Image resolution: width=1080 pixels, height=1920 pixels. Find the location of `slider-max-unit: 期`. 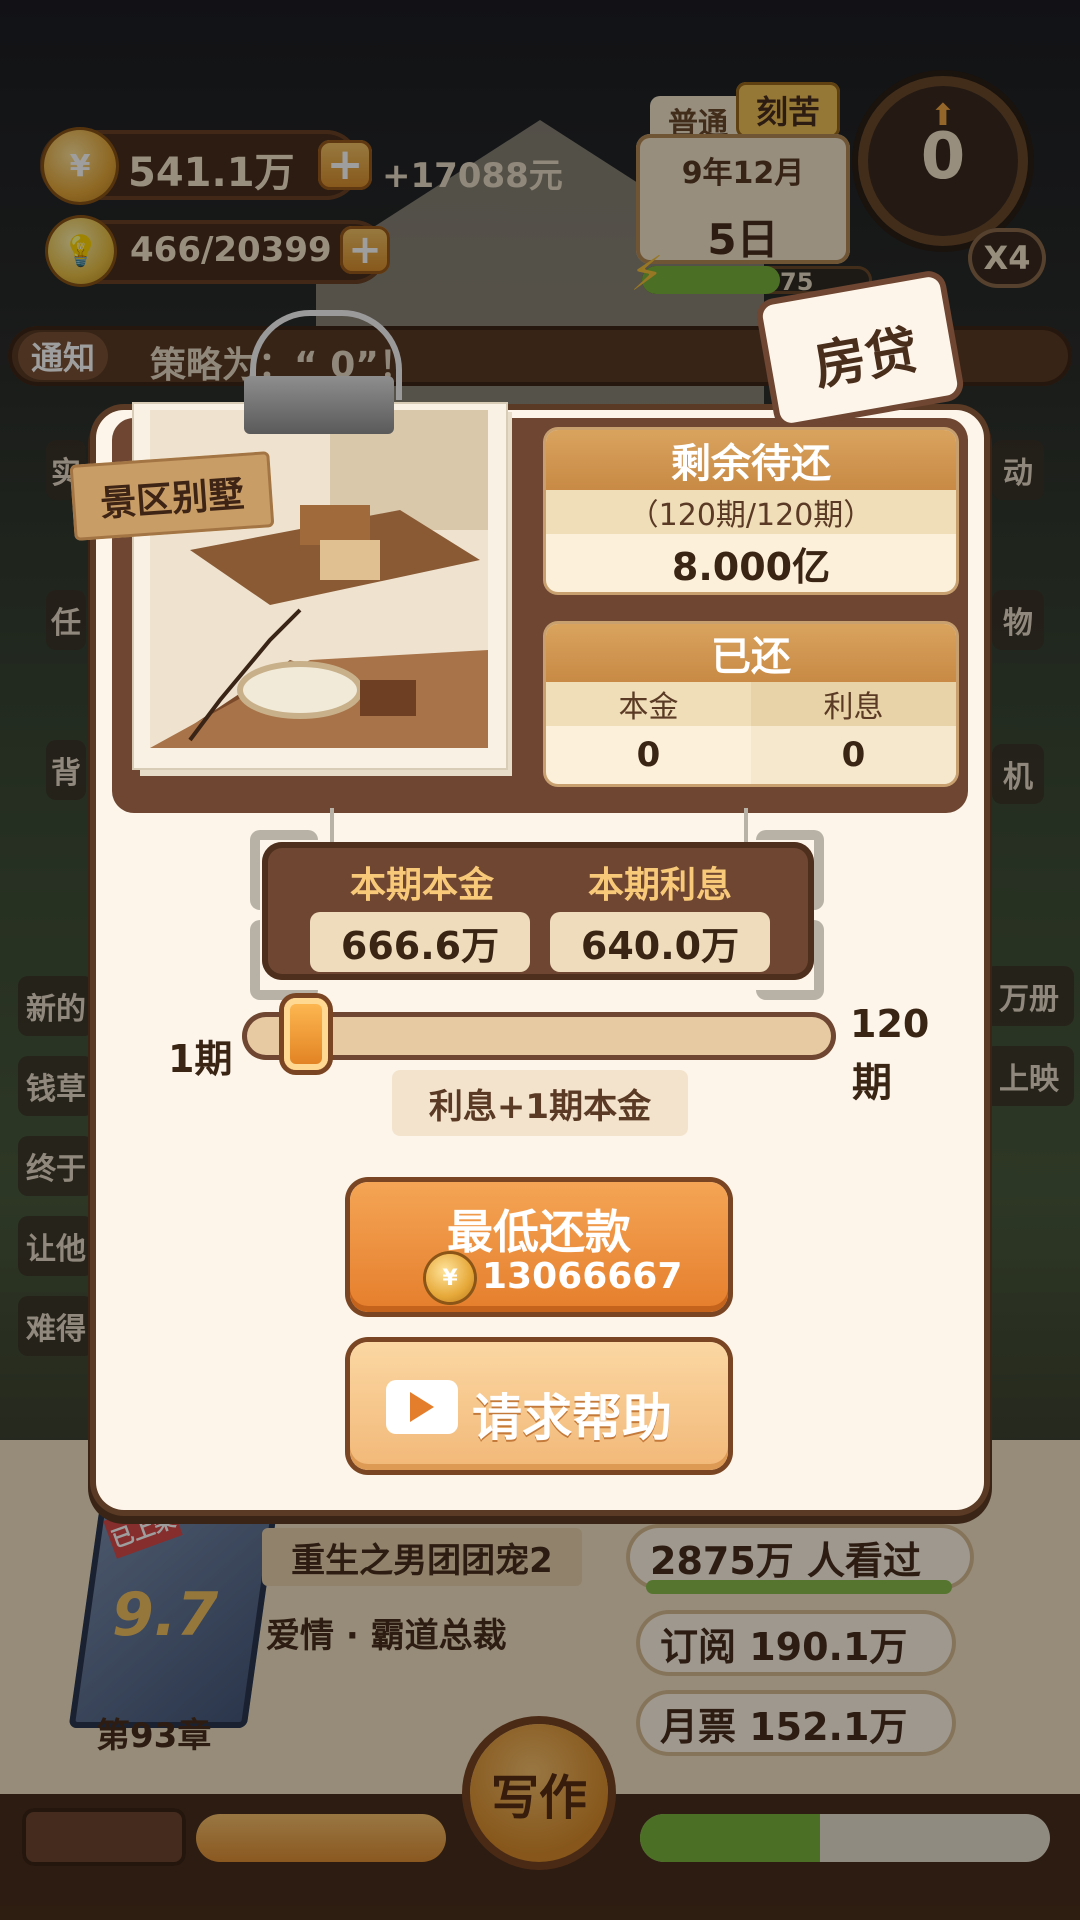

slider-max-unit: 期 is located at coordinates (872, 1083).